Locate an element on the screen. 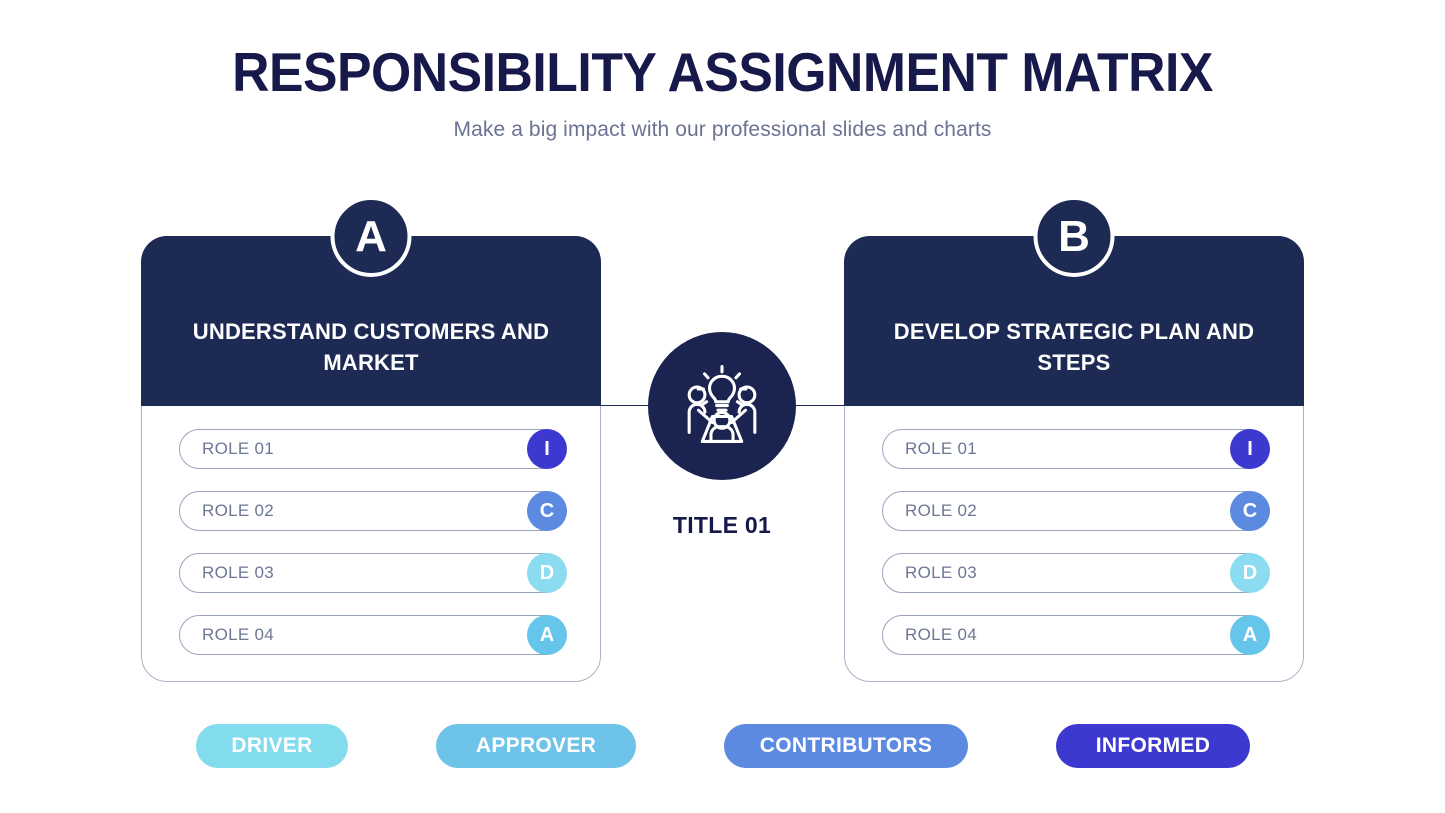 This screenshot has height=813, width=1445. center-icon-circle is located at coordinates (722, 406).